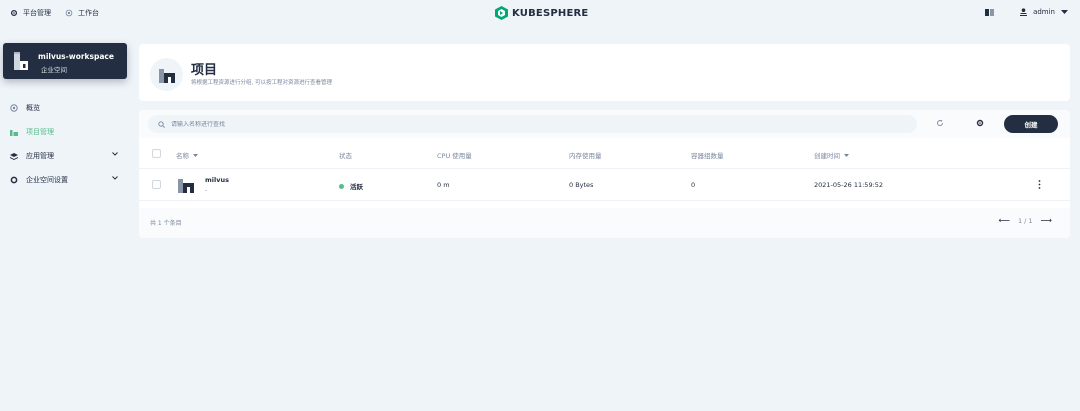 The height and width of the screenshot is (411, 1080). Describe the element at coordinates (1003, 220) in the screenshot. I see `prev-page-icon: ⟵` at that location.